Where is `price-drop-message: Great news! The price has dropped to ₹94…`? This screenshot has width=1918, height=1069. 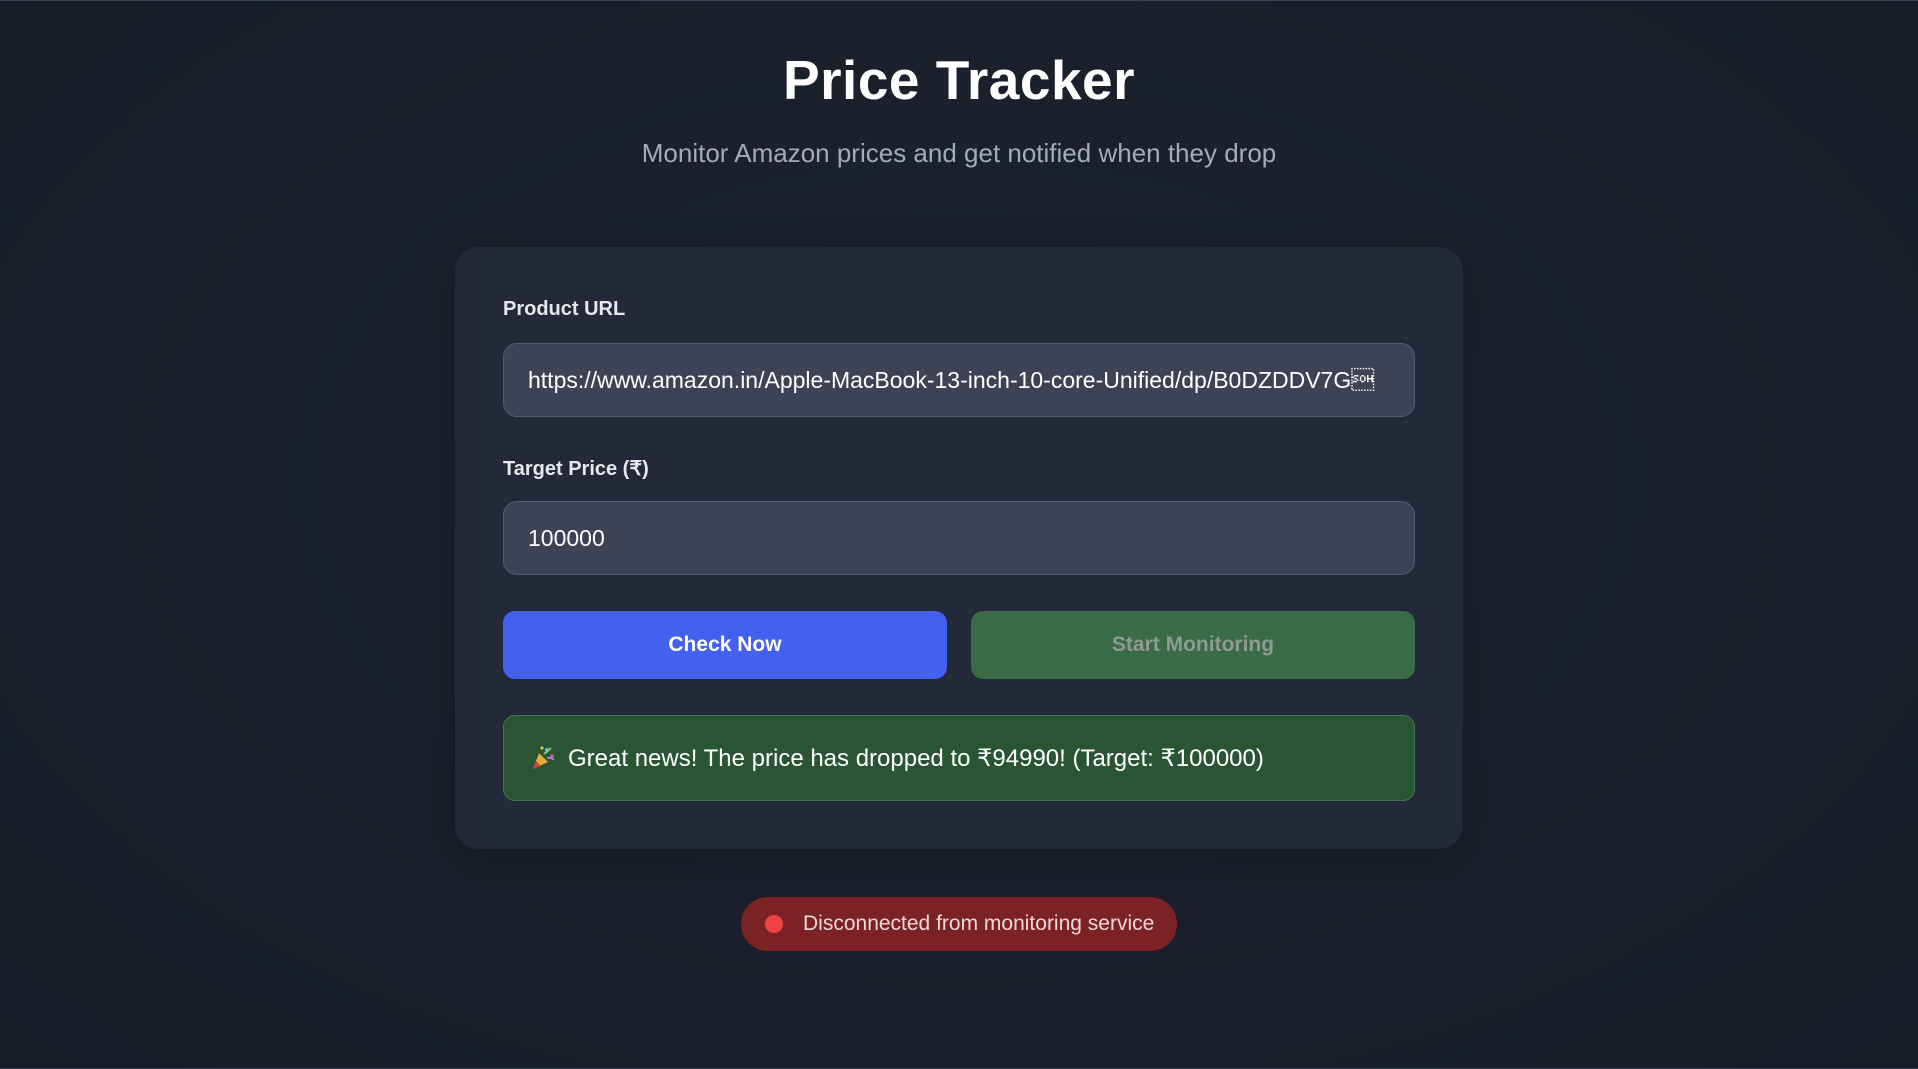
price-drop-message: Great news! The price has dropped to ₹94… is located at coordinates (916, 758).